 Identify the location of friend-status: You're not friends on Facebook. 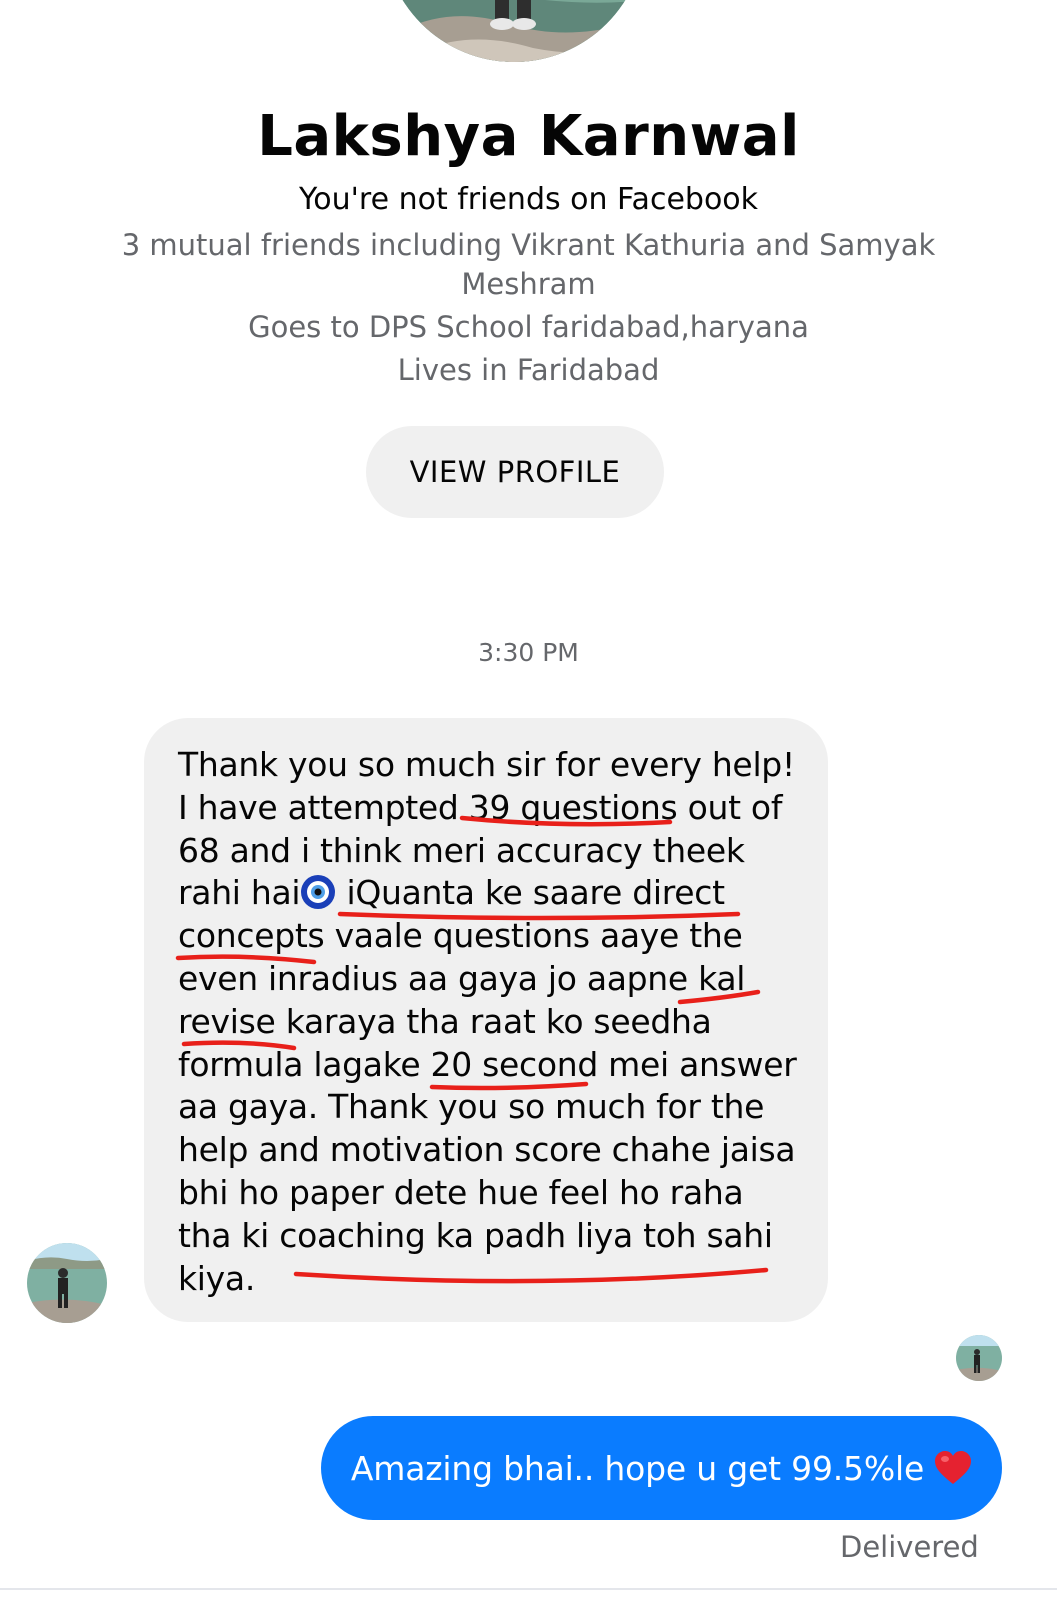
(528, 199).